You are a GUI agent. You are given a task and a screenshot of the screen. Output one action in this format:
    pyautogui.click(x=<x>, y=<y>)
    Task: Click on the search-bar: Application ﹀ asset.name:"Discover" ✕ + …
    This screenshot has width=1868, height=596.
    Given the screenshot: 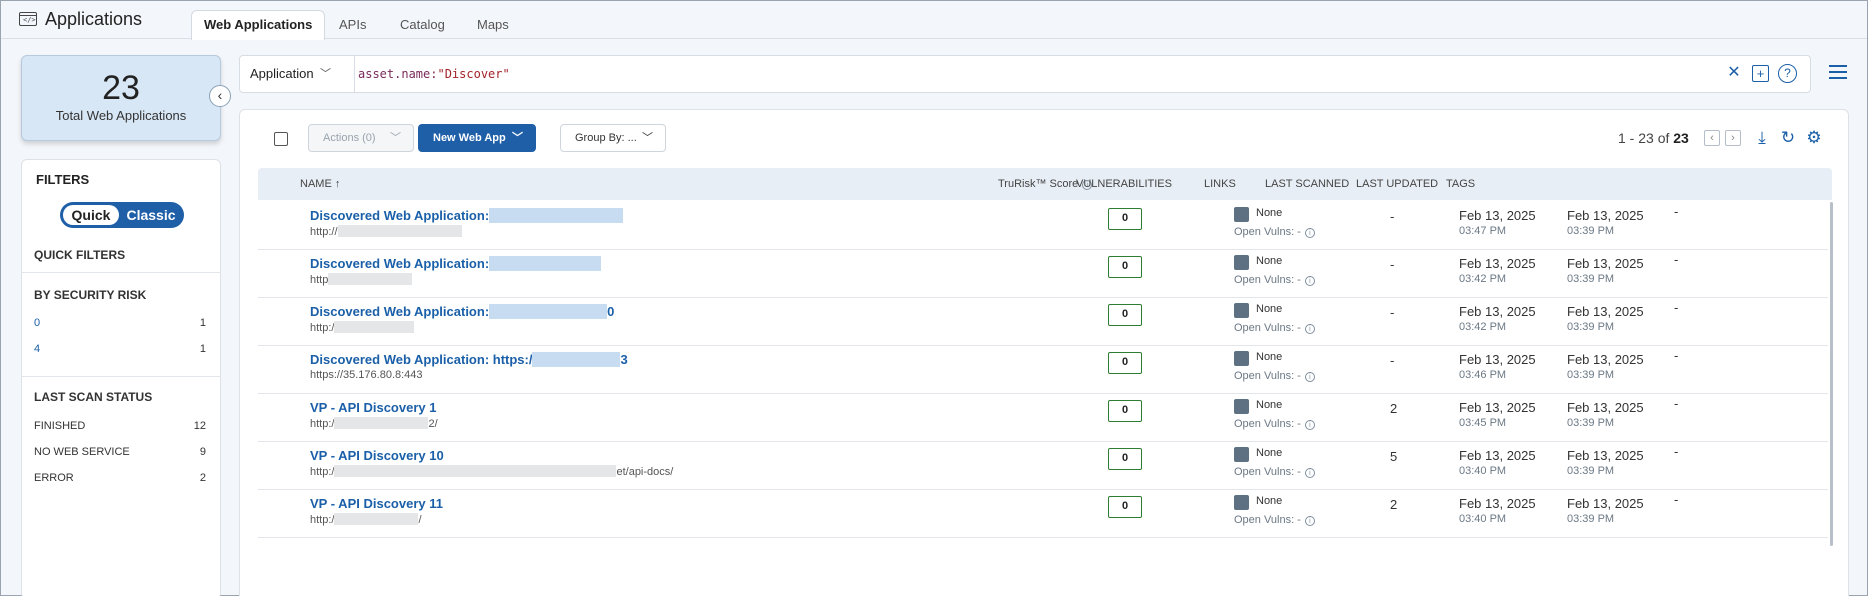 What is the action you would take?
    pyautogui.click(x=1025, y=74)
    